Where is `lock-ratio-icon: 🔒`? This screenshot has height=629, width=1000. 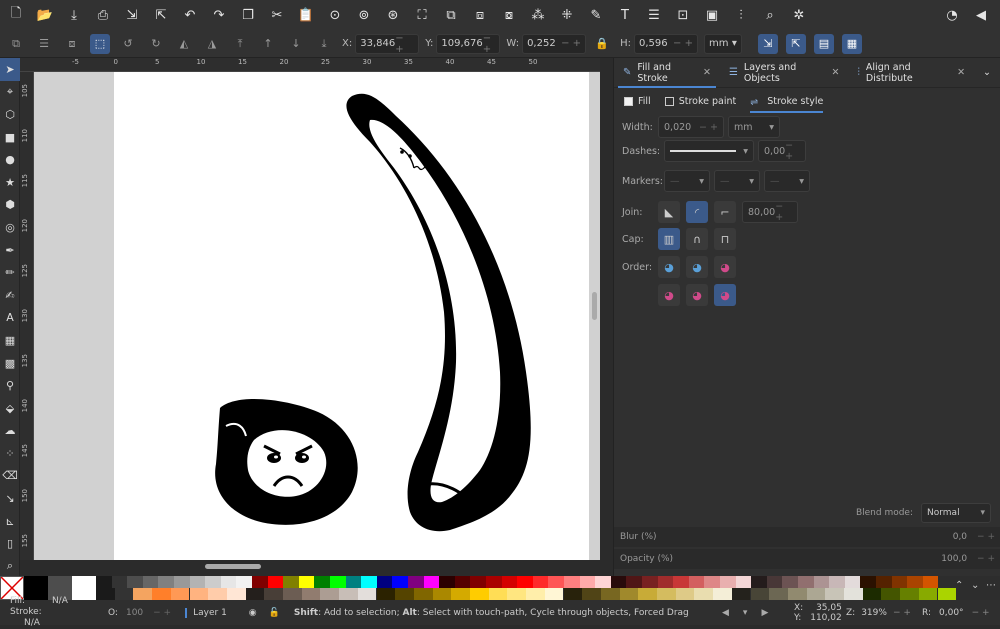
lock-ratio-icon: 🔒 is located at coordinates (602, 44).